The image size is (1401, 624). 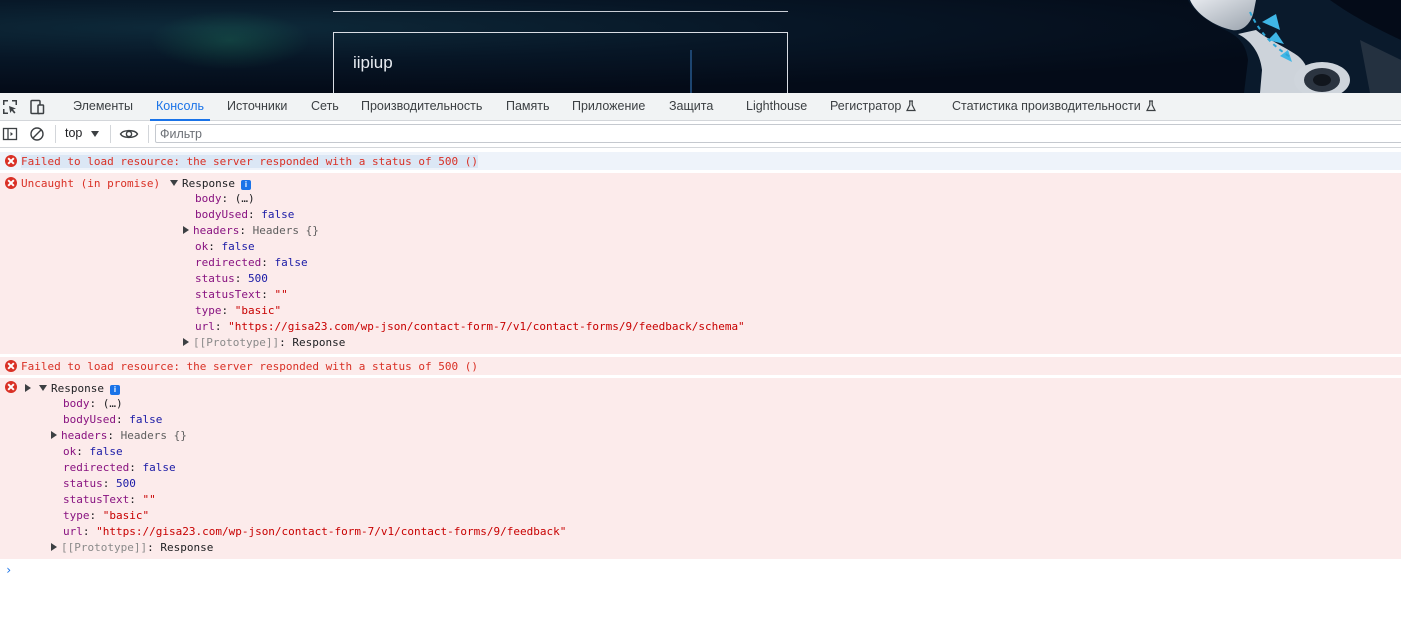 I want to click on tab-console: Консоль, so click(x=180, y=107).